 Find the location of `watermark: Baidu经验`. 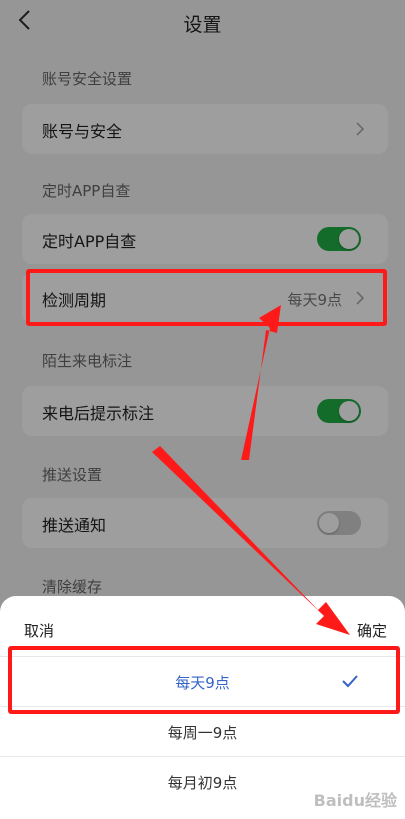

watermark: Baidu经验 is located at coordinates (355, 800).